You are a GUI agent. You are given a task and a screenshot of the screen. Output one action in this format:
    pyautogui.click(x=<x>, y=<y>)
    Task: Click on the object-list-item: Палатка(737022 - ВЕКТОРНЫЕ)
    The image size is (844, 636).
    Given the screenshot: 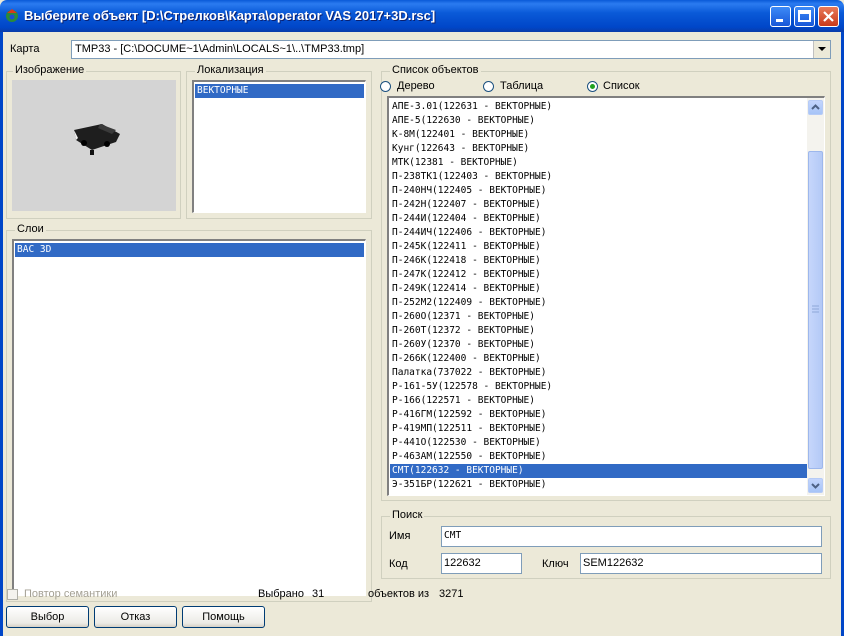 What is the action you would take?
    pyautogui.click(x=599, y=373)
    